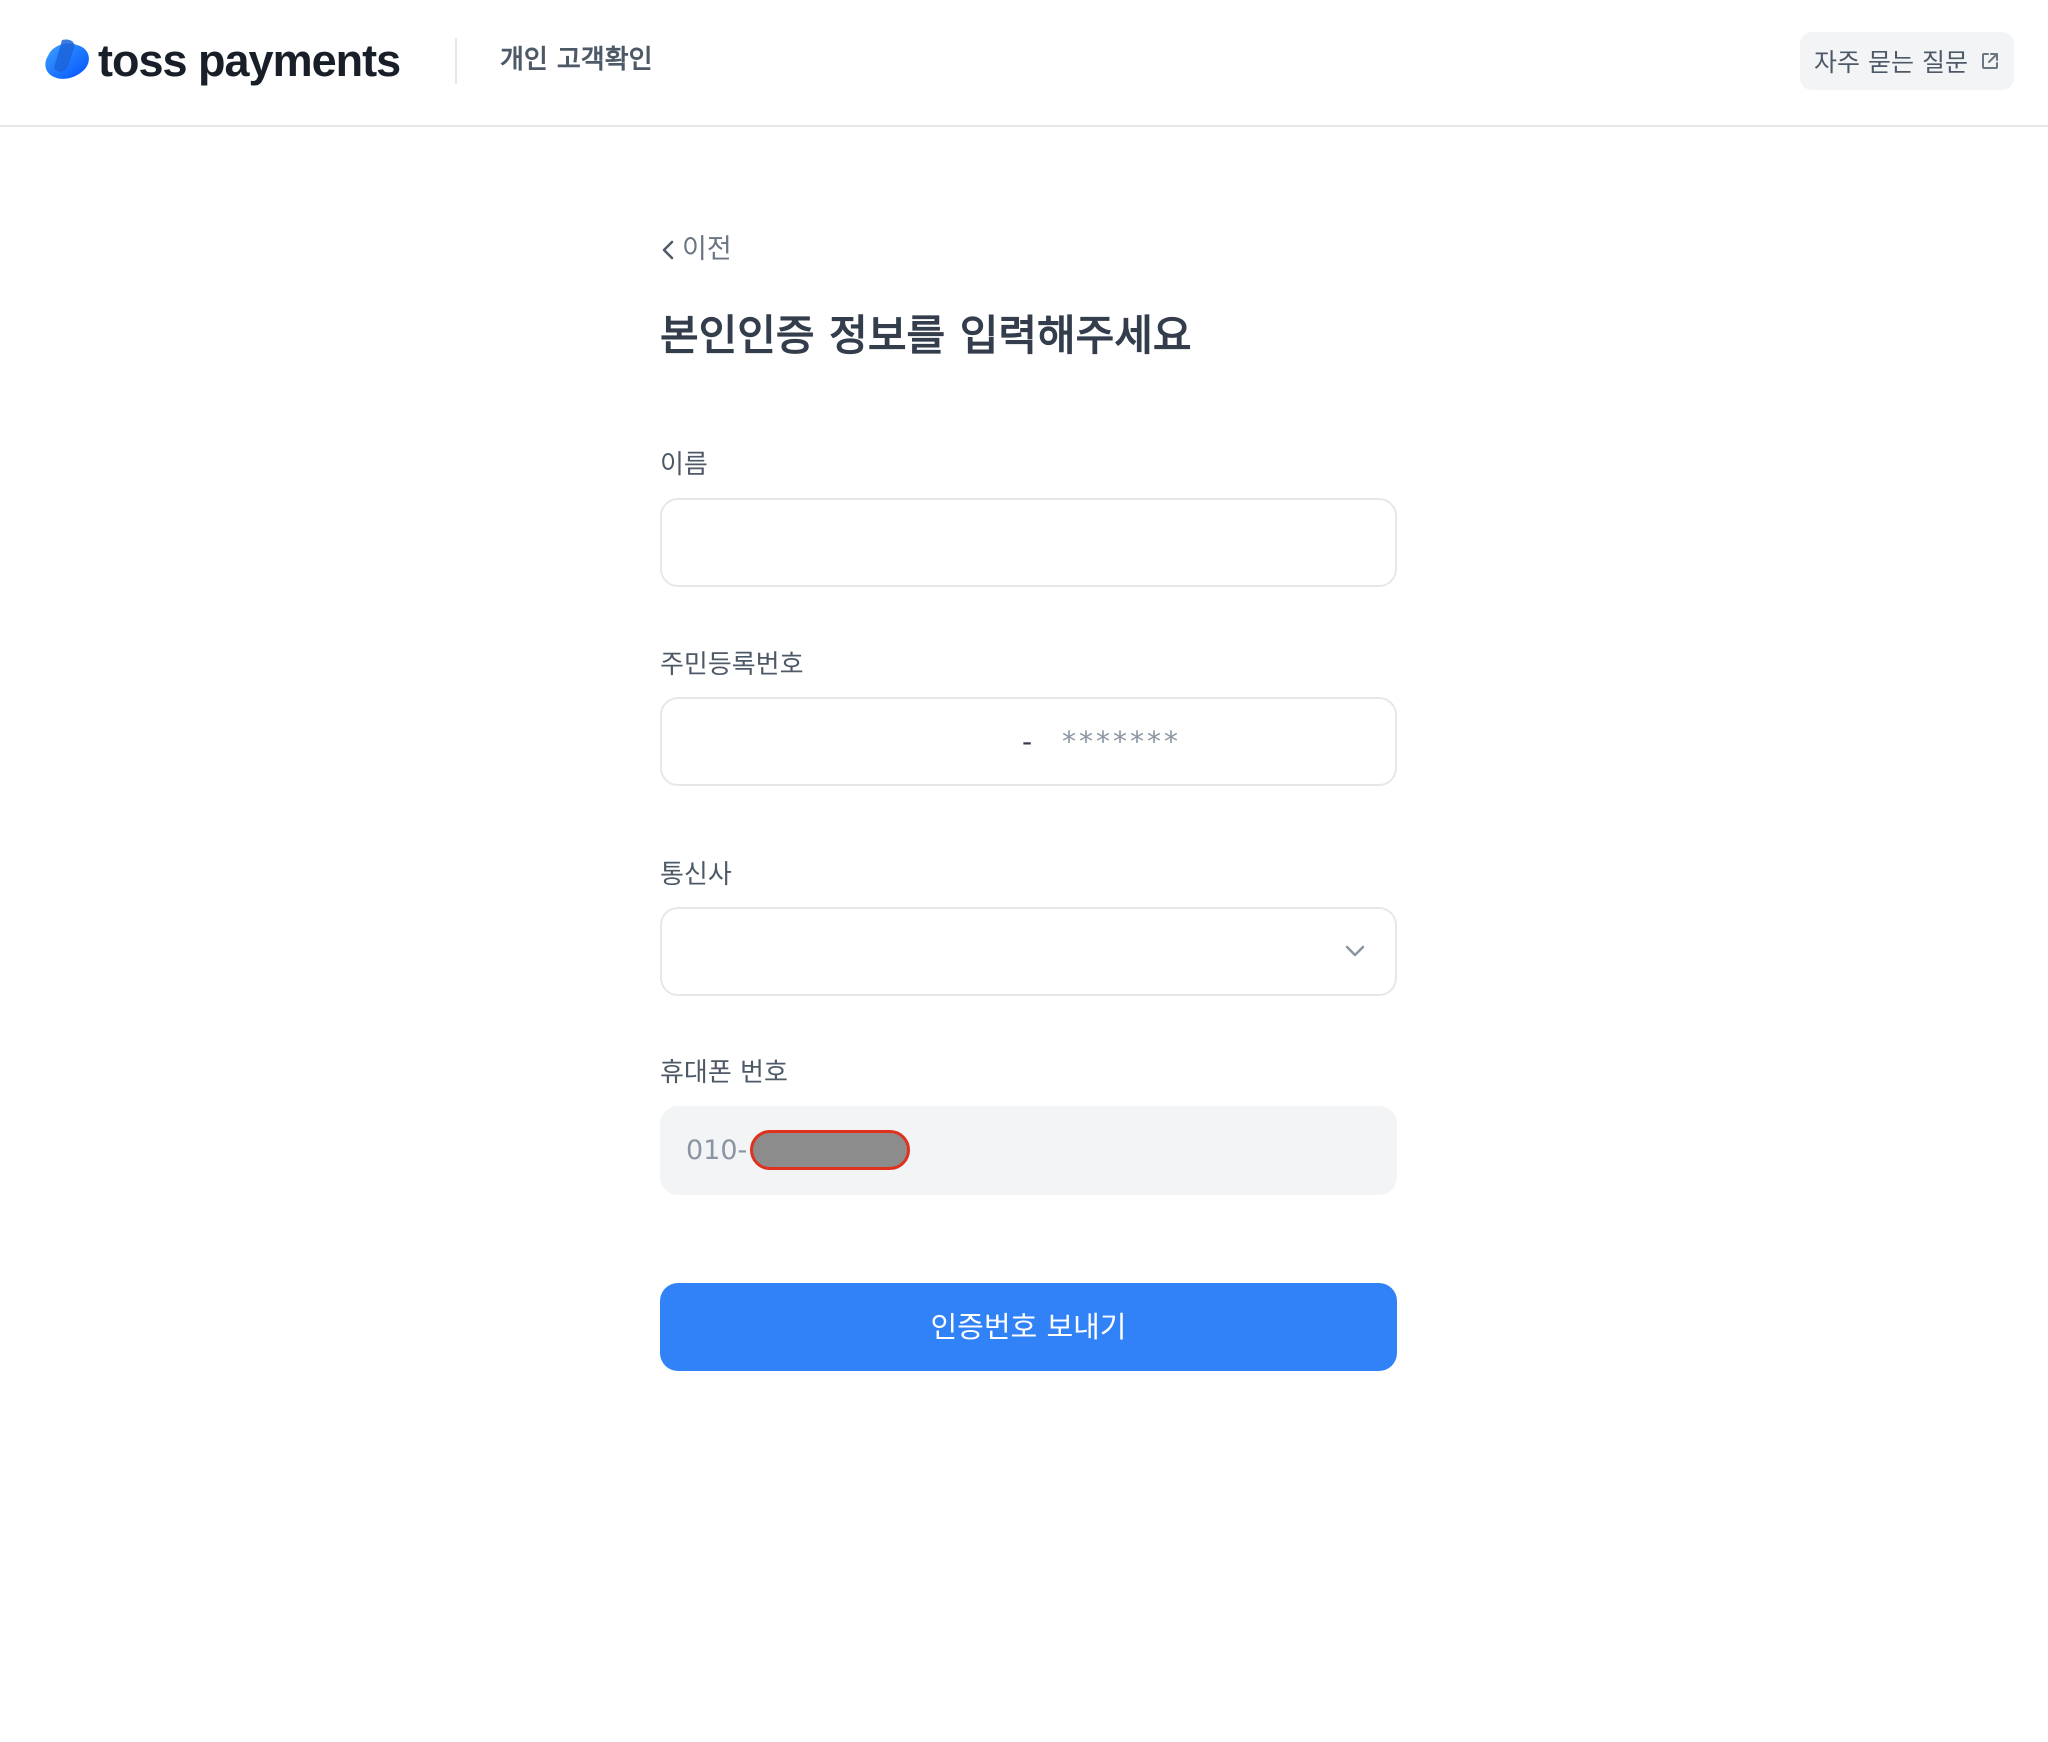 This screenshot has width=2048, height=1742. Describe the element at coordinates (684, 465) in the screenshot. I see `name-label: 이름` at that location.